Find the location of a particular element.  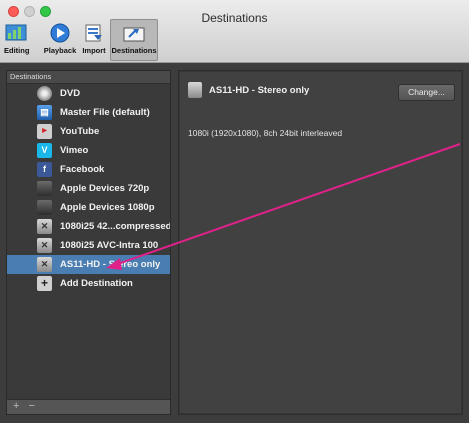

sidebar-item-label: 1080i25 AVC-Intra 100 is located at coordinates (109, 245).